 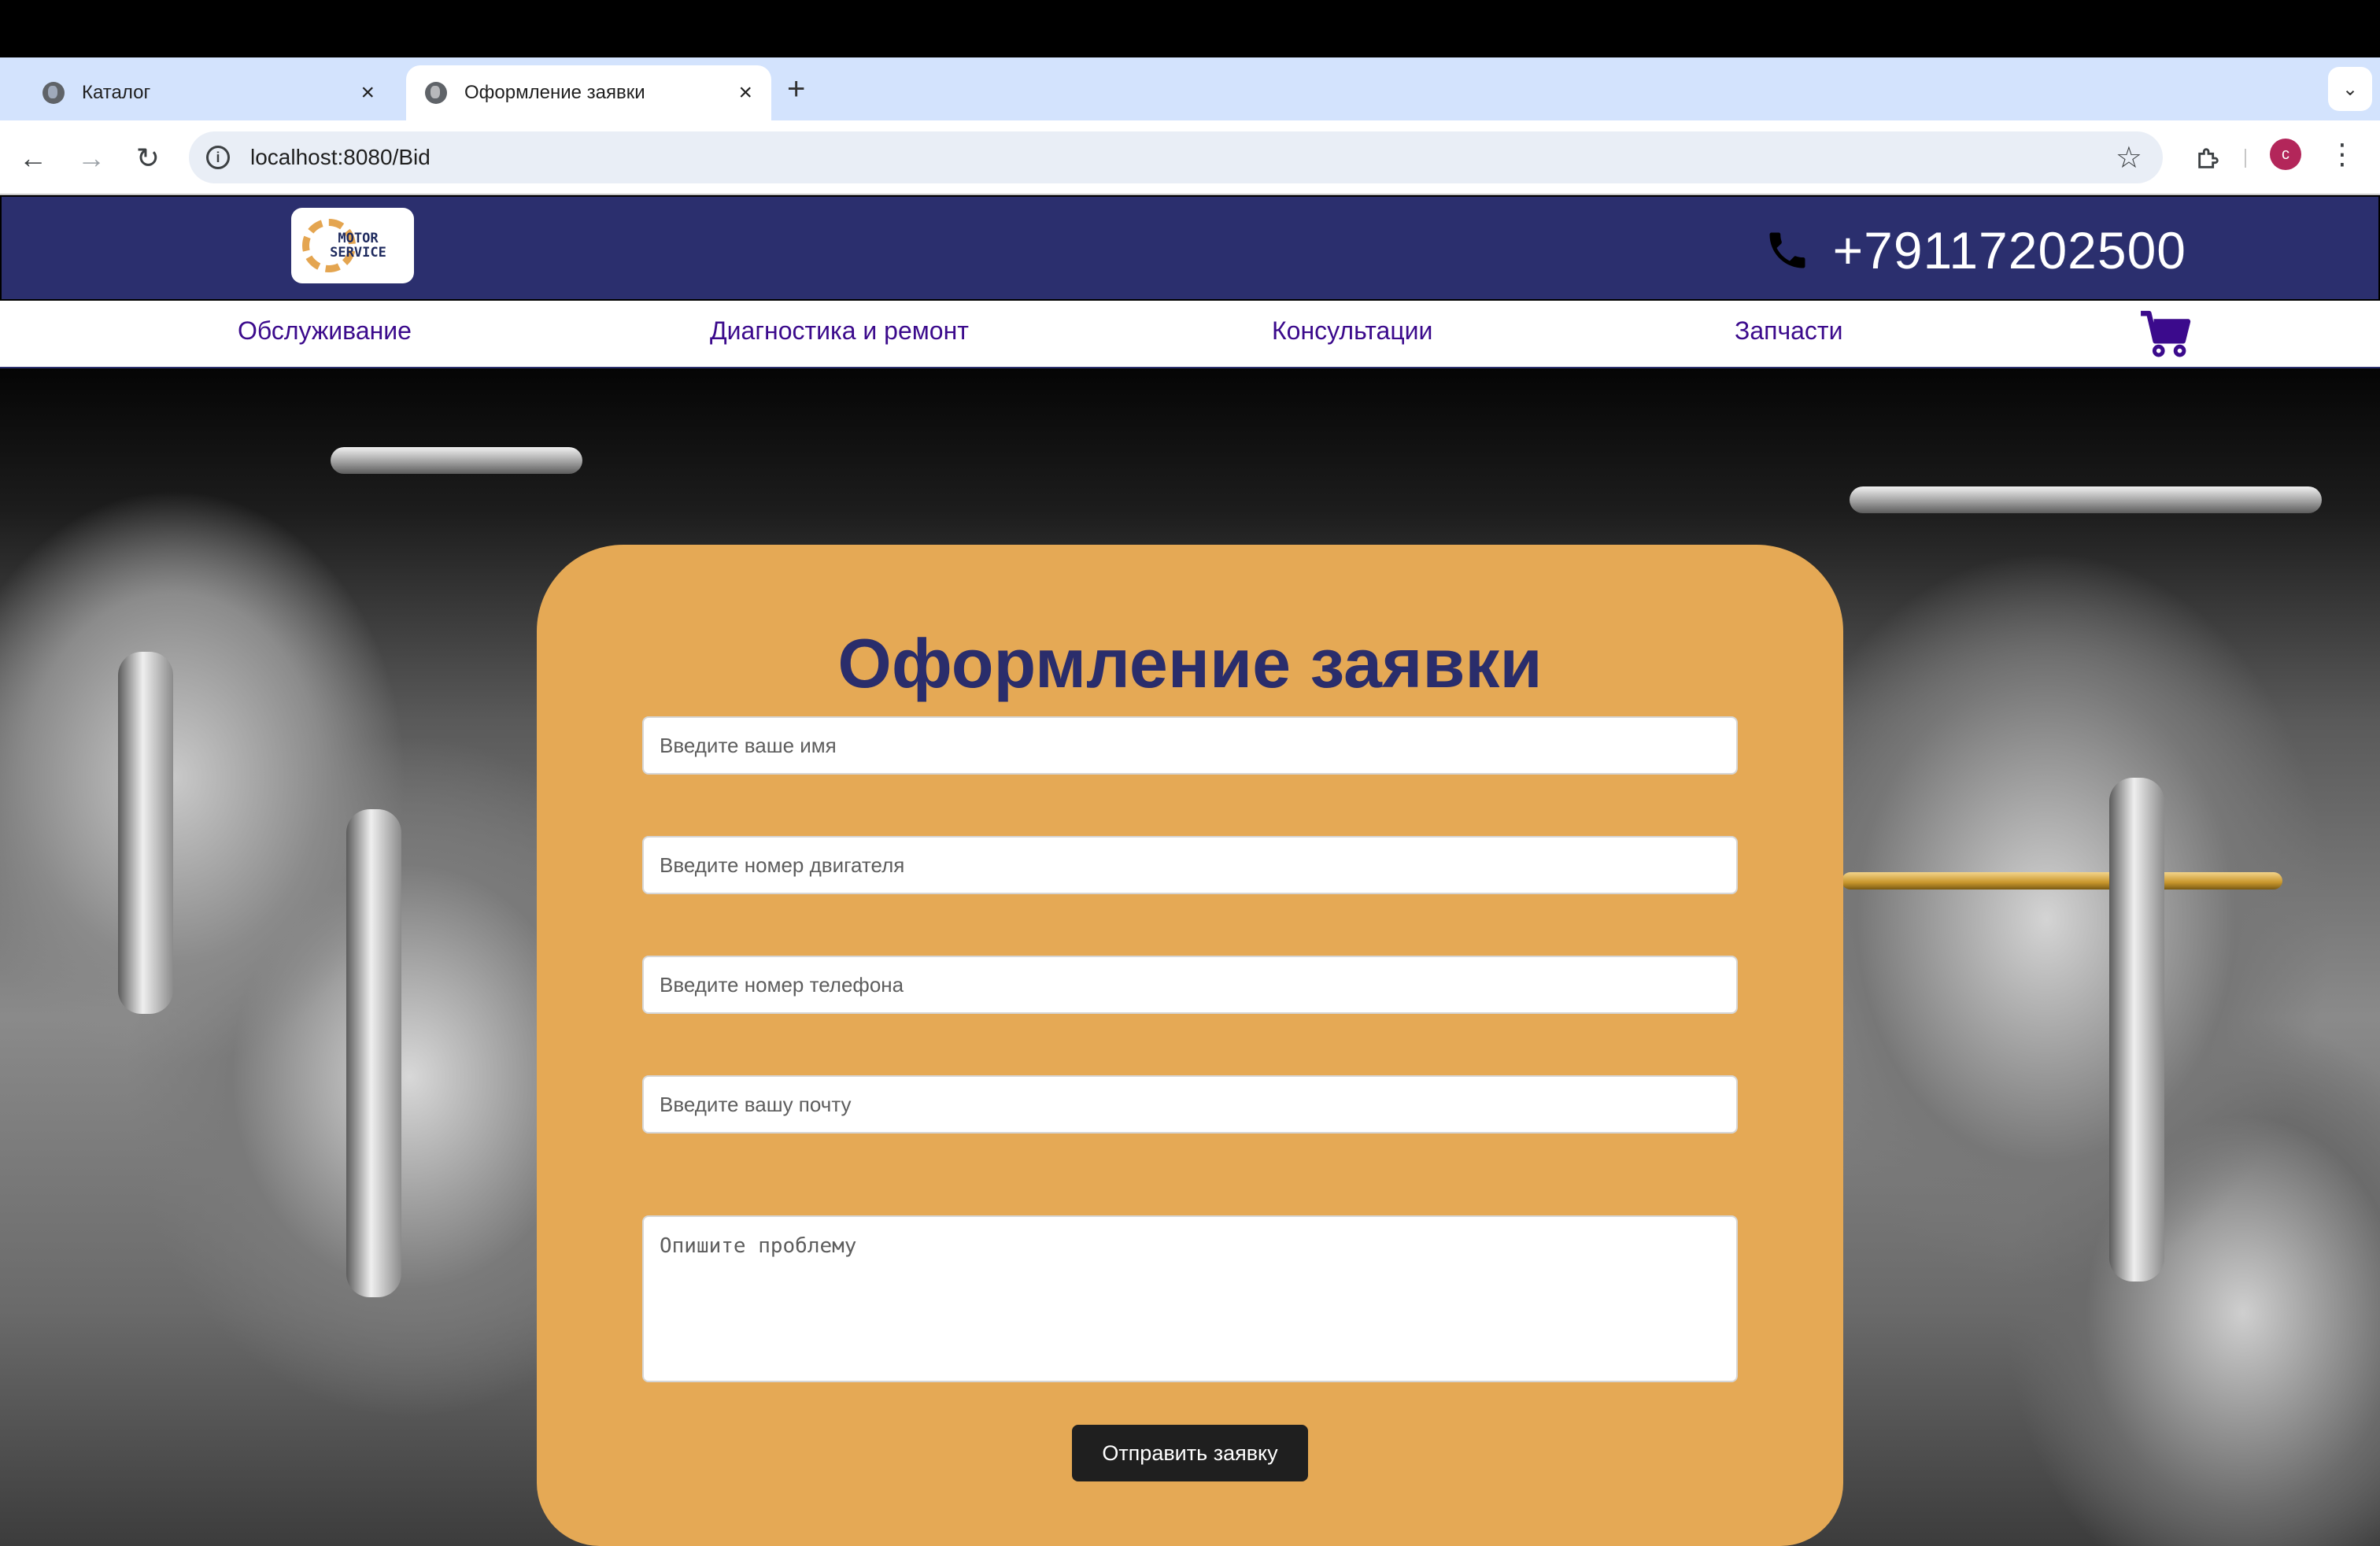 I want to click on address-bar: i localhost:8080/Bid ☆, so click(x=1176, y=157).